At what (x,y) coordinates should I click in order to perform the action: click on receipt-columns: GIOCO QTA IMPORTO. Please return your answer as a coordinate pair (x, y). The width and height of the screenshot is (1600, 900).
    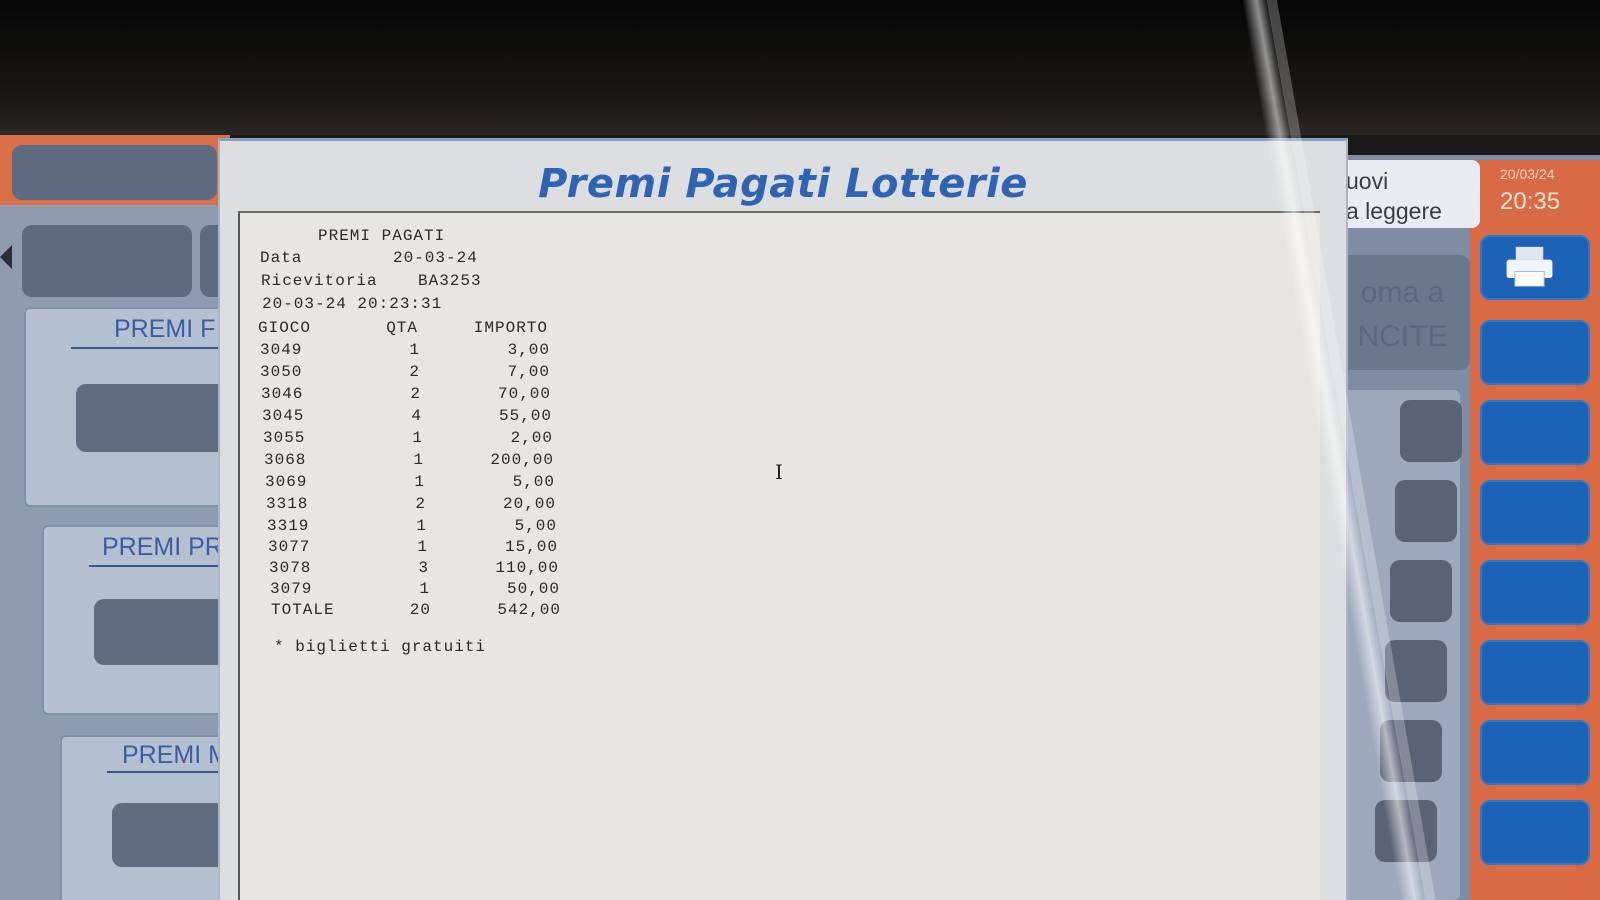
    Looking at the image, I should click on (408, 330).